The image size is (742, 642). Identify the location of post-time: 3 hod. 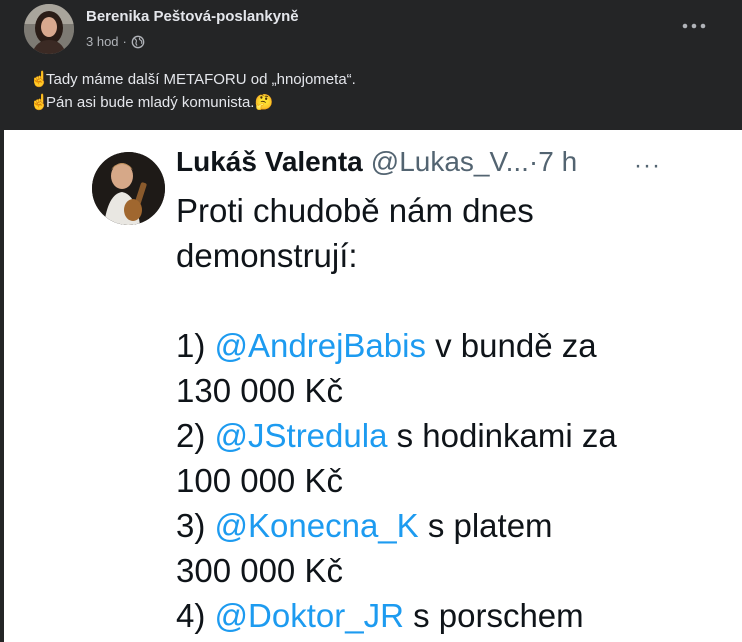
(102, 41).